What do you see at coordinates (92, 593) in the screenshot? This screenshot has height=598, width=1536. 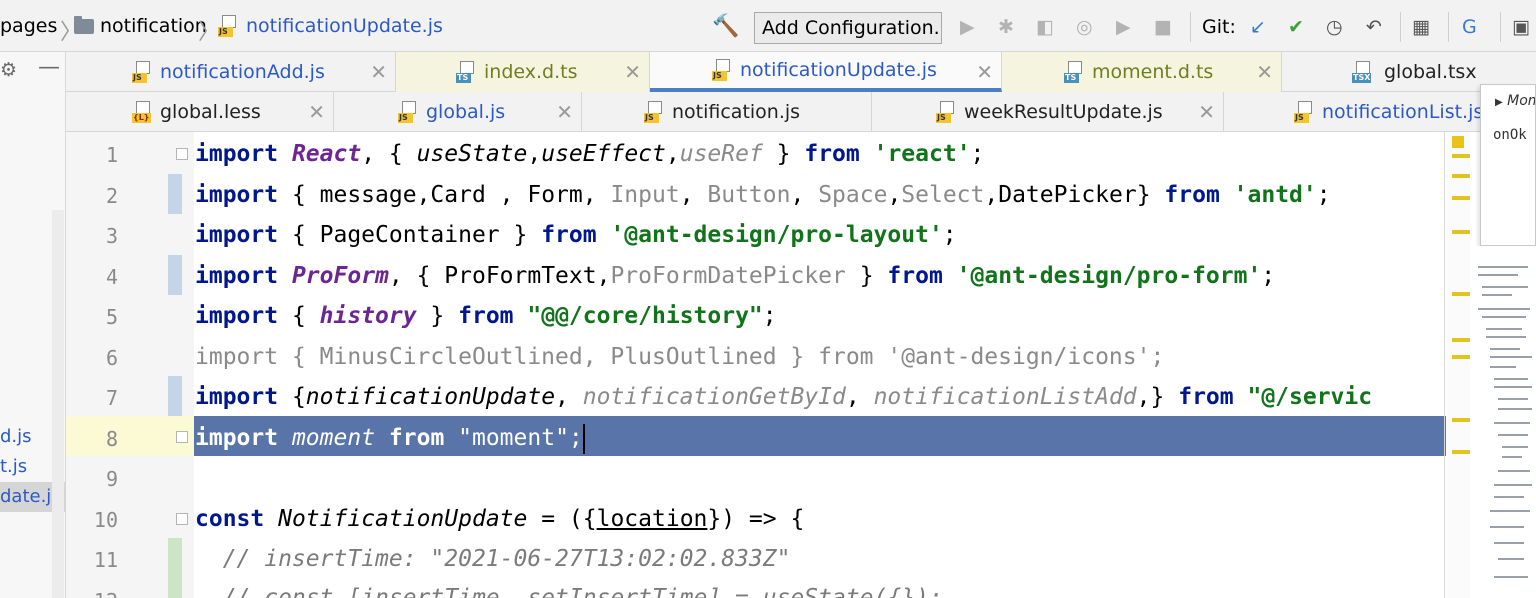 I see `line-number: 12` at bounding box center [92, 593].